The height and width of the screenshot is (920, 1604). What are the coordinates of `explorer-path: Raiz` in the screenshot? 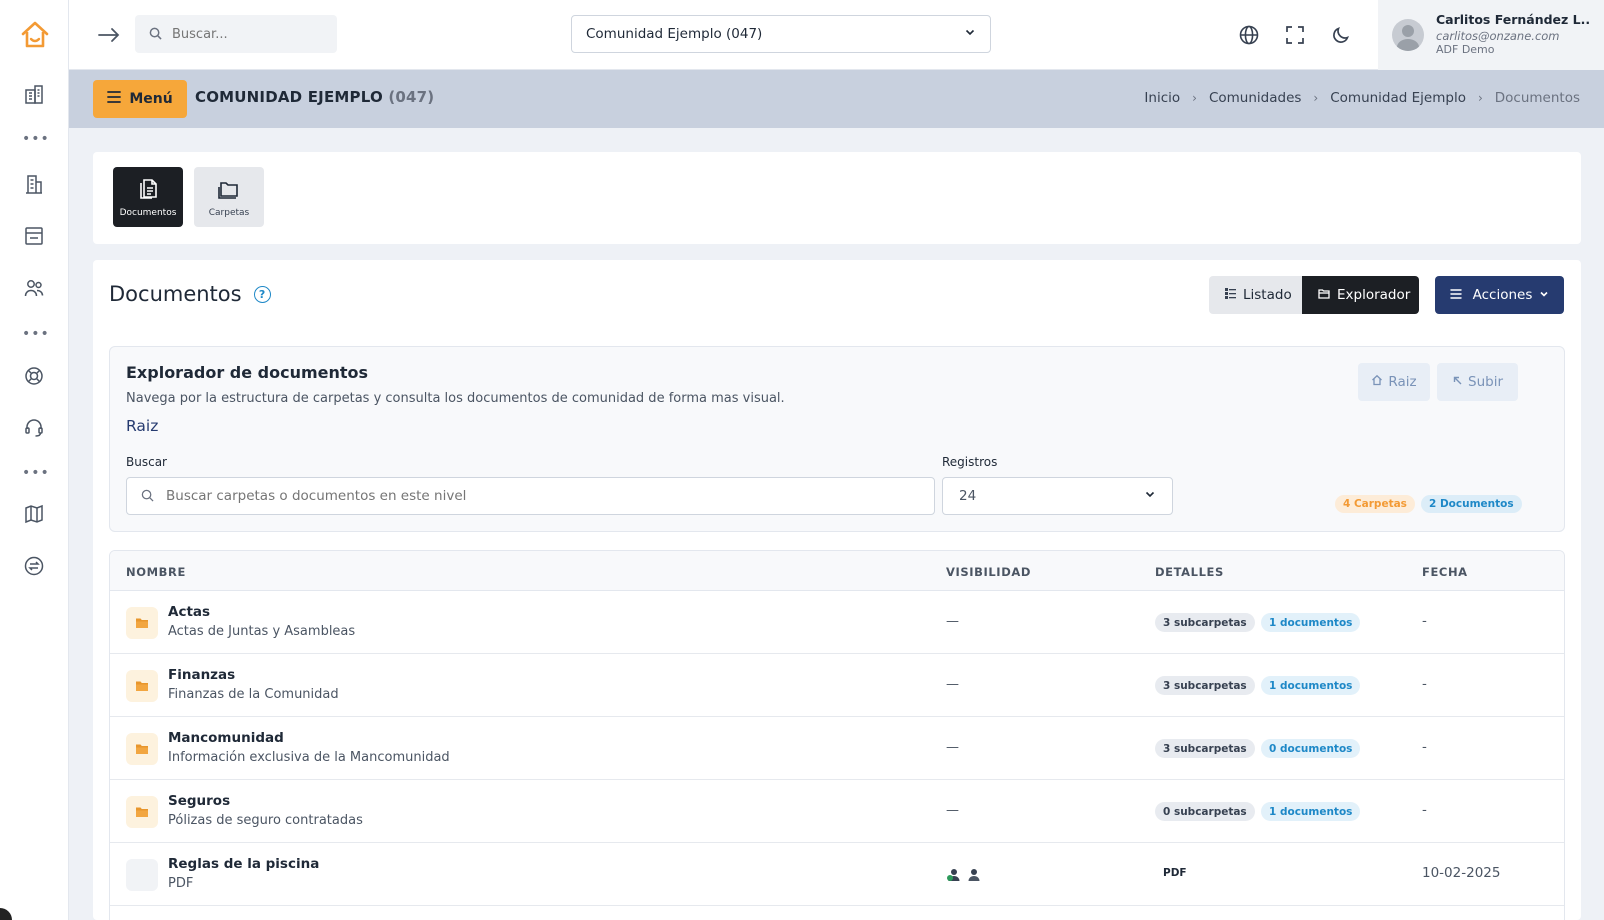 It's located at (142, 426).